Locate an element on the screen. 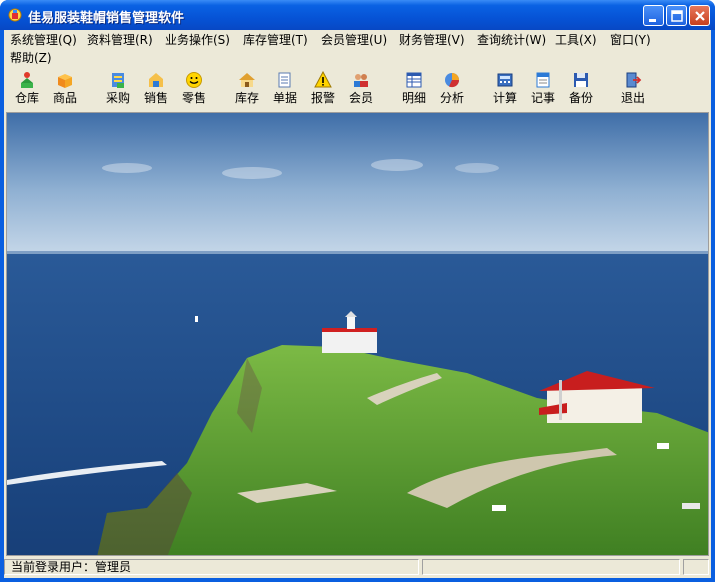  app-icon is located at coordinates (15, 15).